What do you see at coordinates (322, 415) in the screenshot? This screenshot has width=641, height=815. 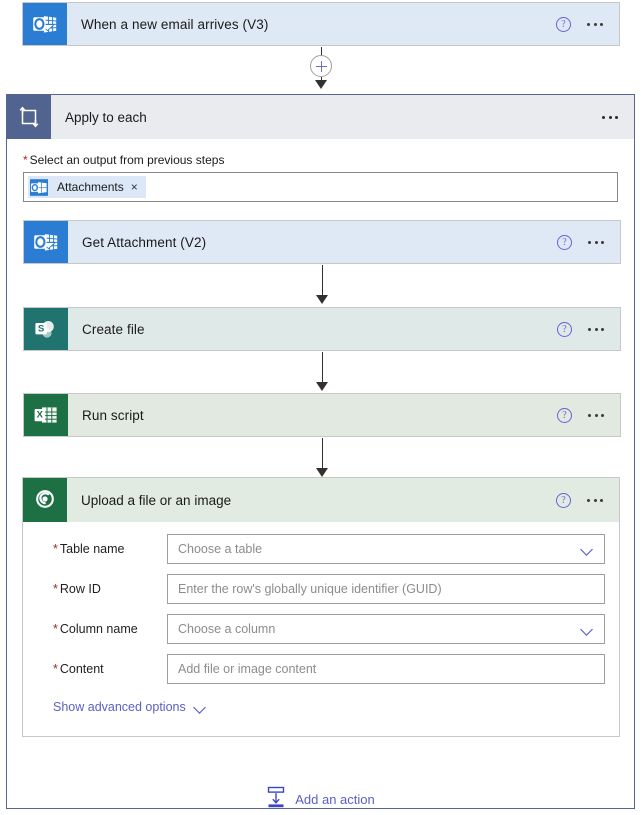 I see `action-card-run-script: X Run script ?` at bounding box center [322, 415].